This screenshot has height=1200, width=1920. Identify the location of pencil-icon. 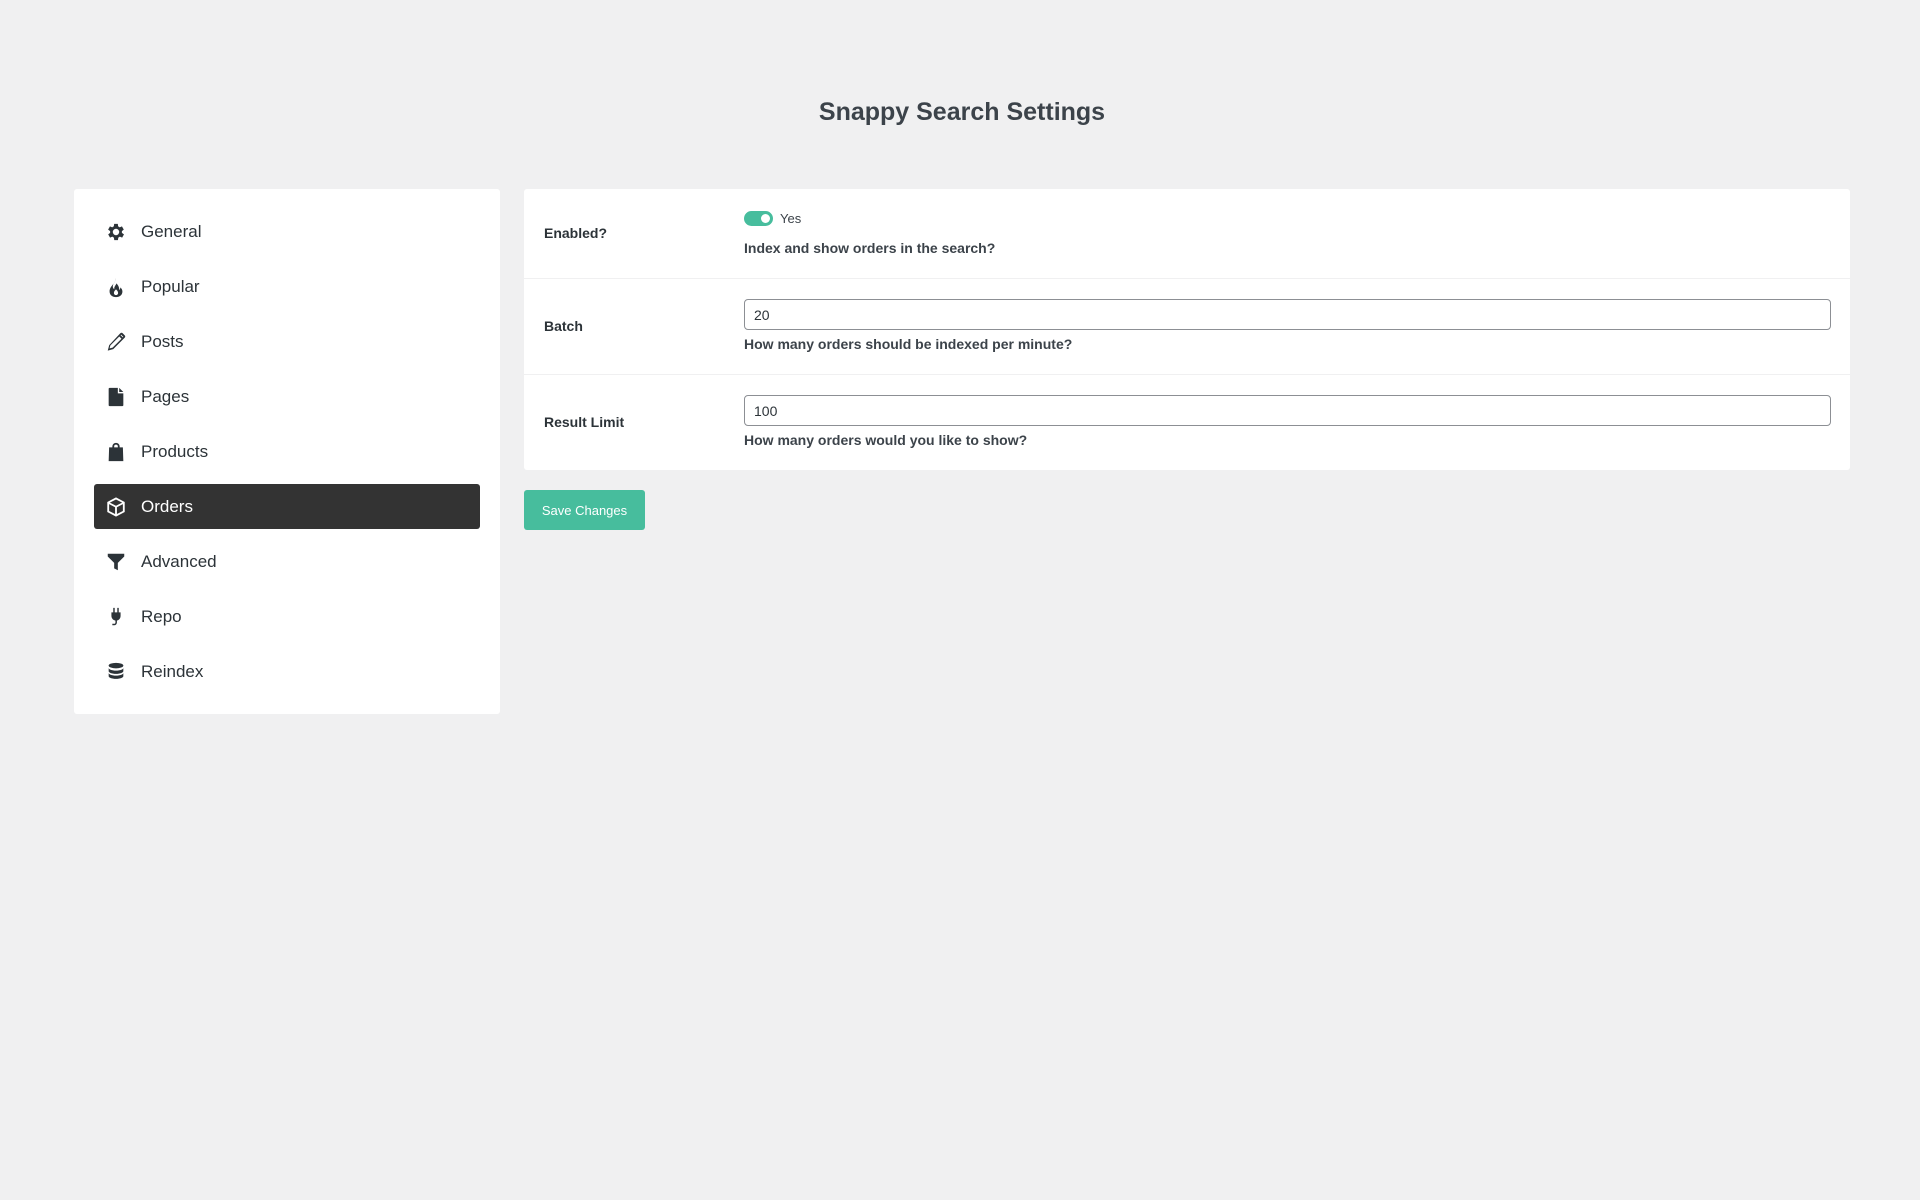
(116, 342).